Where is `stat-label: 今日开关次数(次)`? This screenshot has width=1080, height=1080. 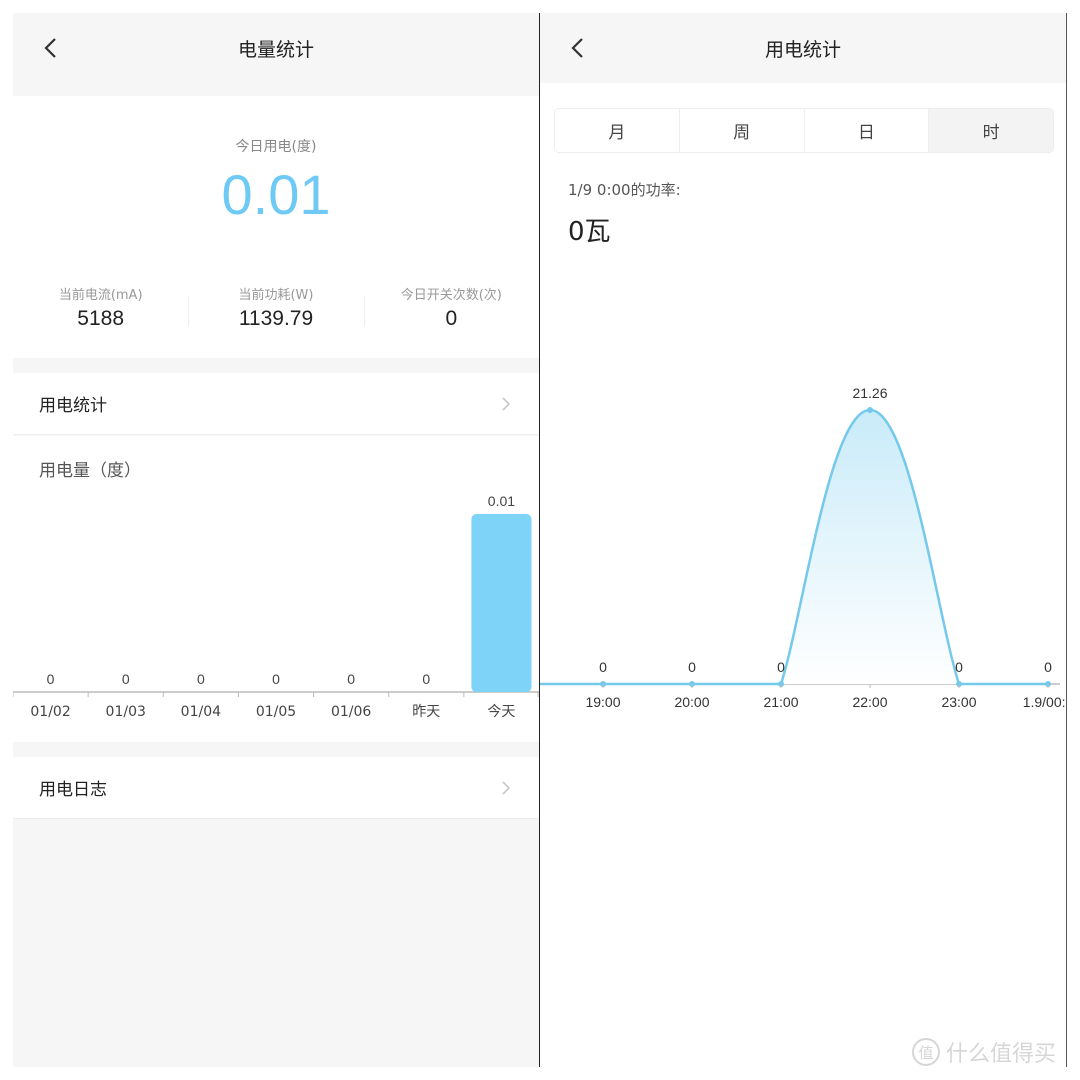 stat-label: 今日开关次数(次) is located at coordinates (451, 295).